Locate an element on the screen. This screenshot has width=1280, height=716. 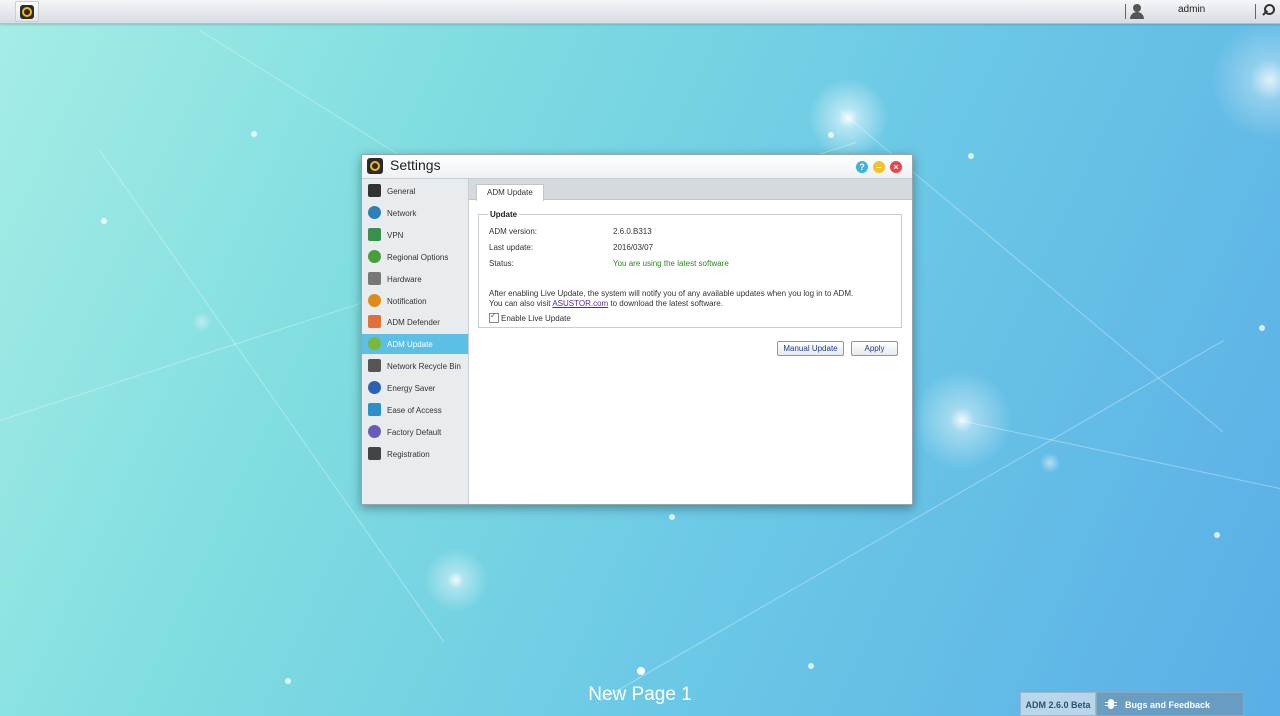
bugs-feedback-label: Bugs and Feedback is located at coordinates (1168, 705).